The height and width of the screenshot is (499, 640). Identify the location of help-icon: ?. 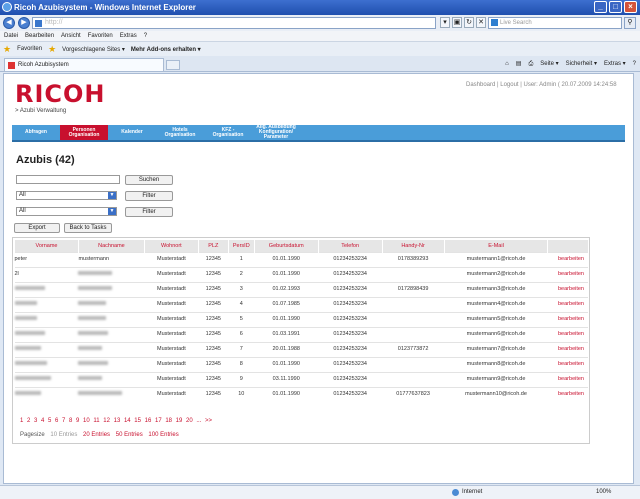
(634, 64).